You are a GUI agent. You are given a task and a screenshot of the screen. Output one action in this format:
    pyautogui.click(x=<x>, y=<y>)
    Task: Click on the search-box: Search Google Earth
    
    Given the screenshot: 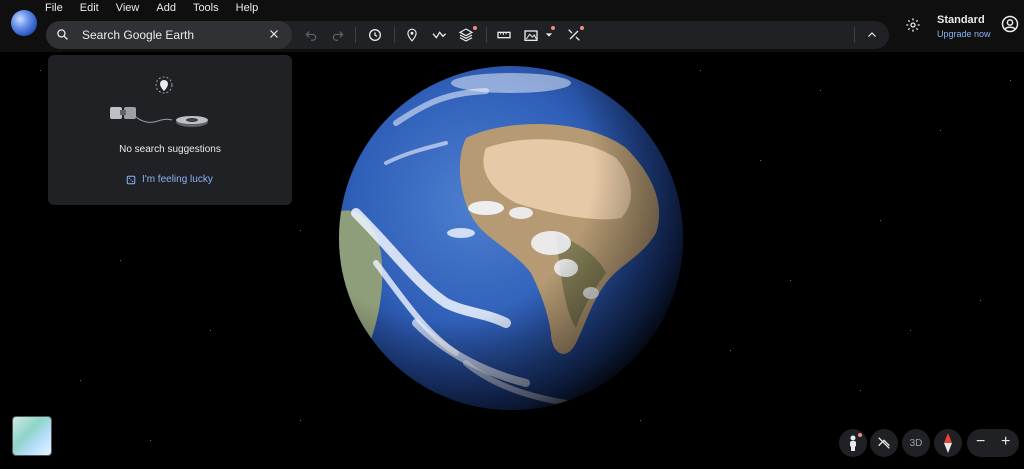 What is the action you would take?
    pyautogui.click(x=169, y=35)
    